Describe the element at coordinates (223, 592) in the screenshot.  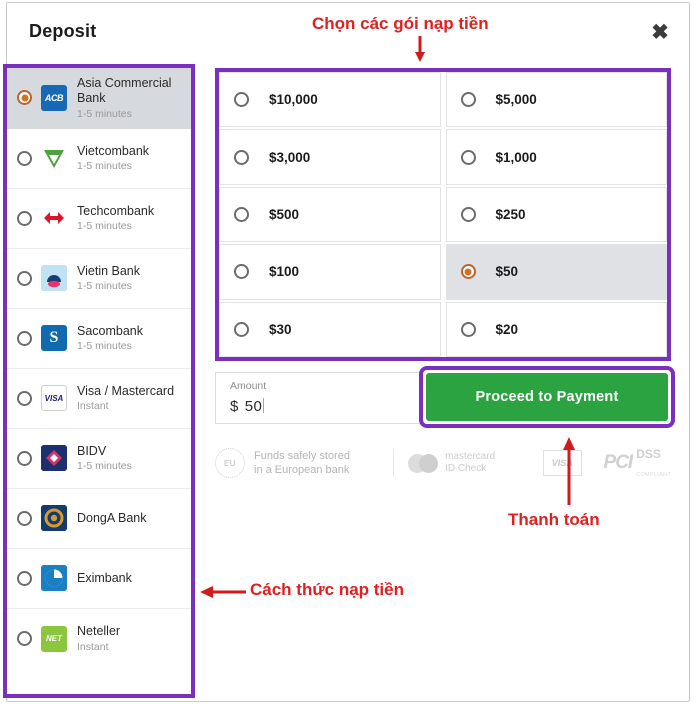
I see `annotation-arrow-left-icon` at that location.